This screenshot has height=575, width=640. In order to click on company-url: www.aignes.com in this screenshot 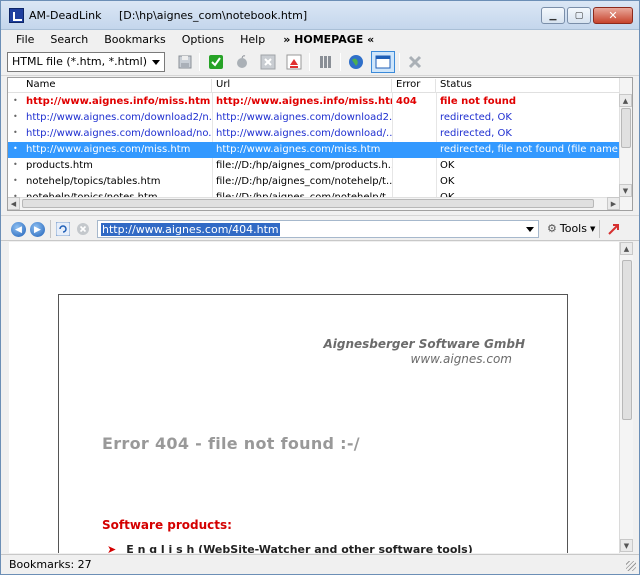, I will do `click(461, 359)`.